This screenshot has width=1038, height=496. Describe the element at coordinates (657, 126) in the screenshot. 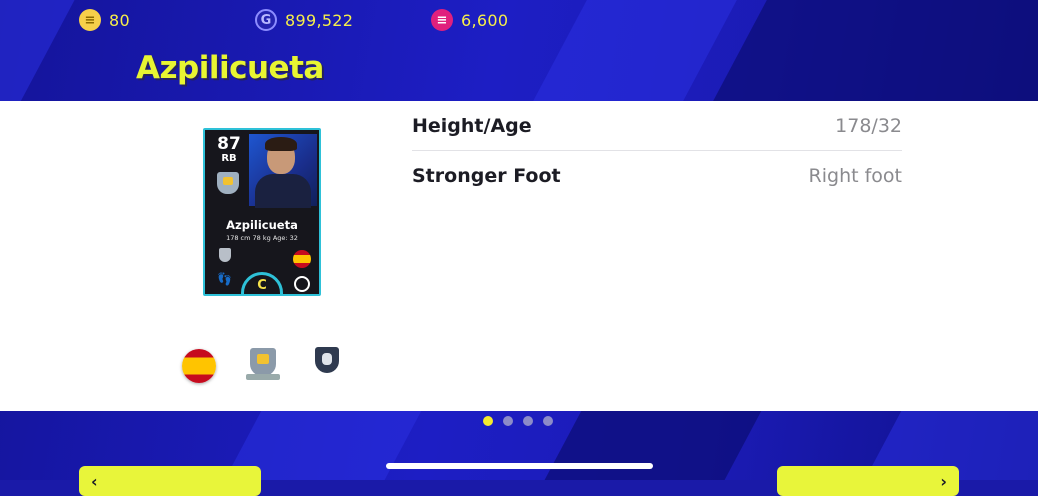

I see `detail-row-height-age: Height/Age 178/32` at that location.